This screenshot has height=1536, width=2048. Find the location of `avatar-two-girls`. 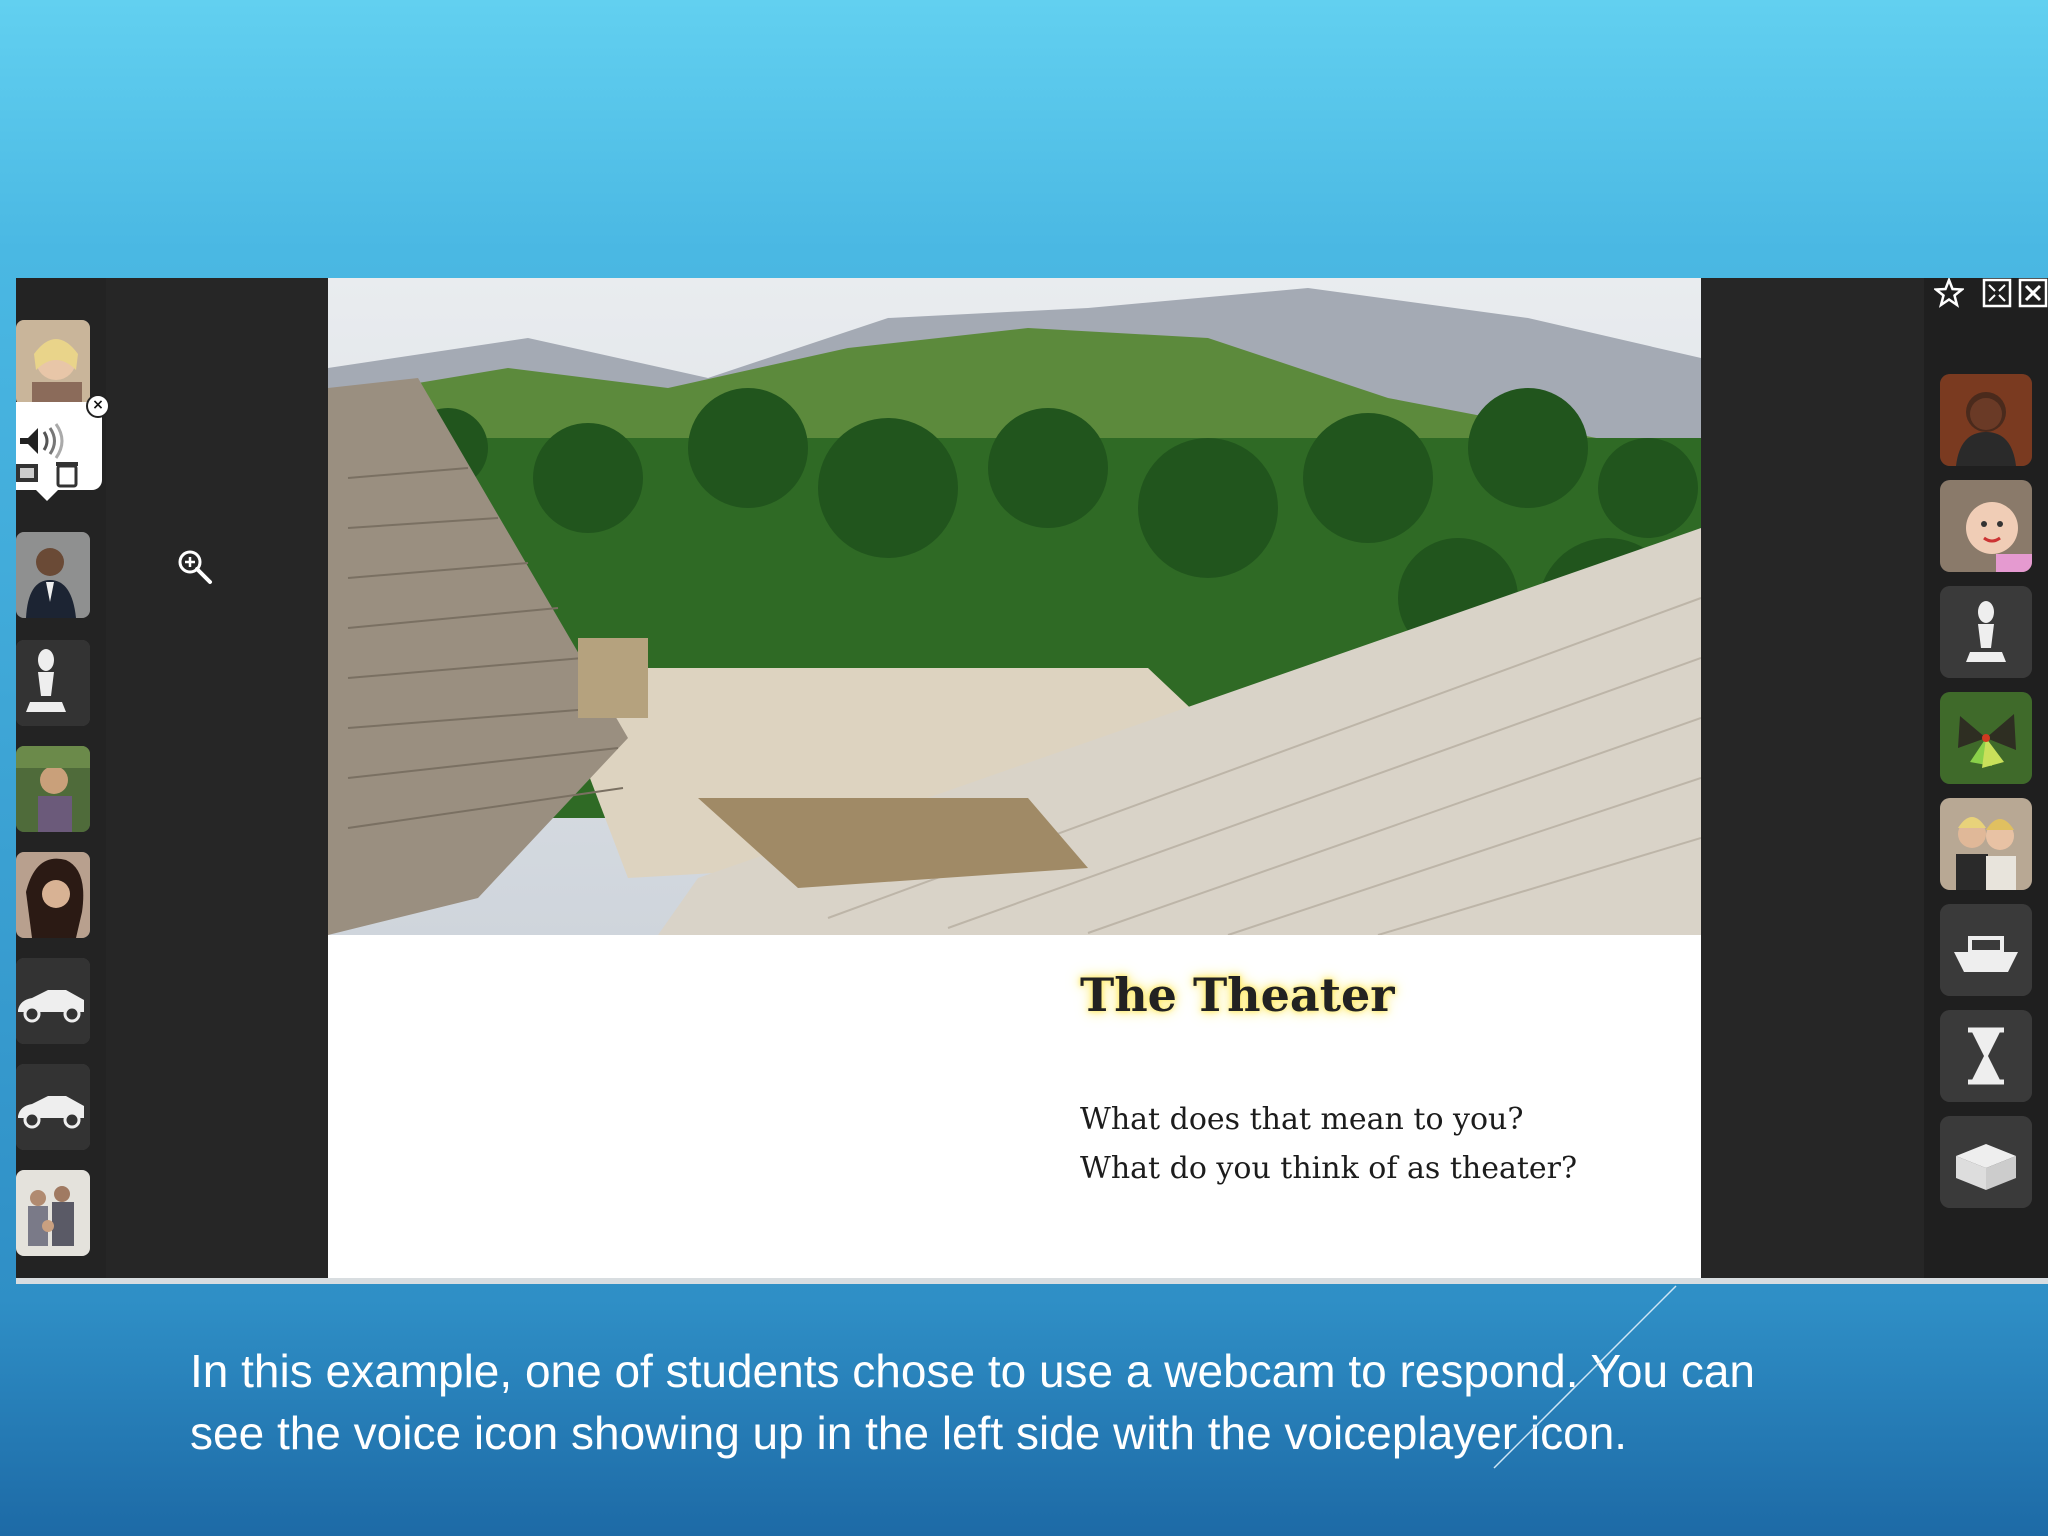

avatar-two-girls is located at coordinates (1986, 844).